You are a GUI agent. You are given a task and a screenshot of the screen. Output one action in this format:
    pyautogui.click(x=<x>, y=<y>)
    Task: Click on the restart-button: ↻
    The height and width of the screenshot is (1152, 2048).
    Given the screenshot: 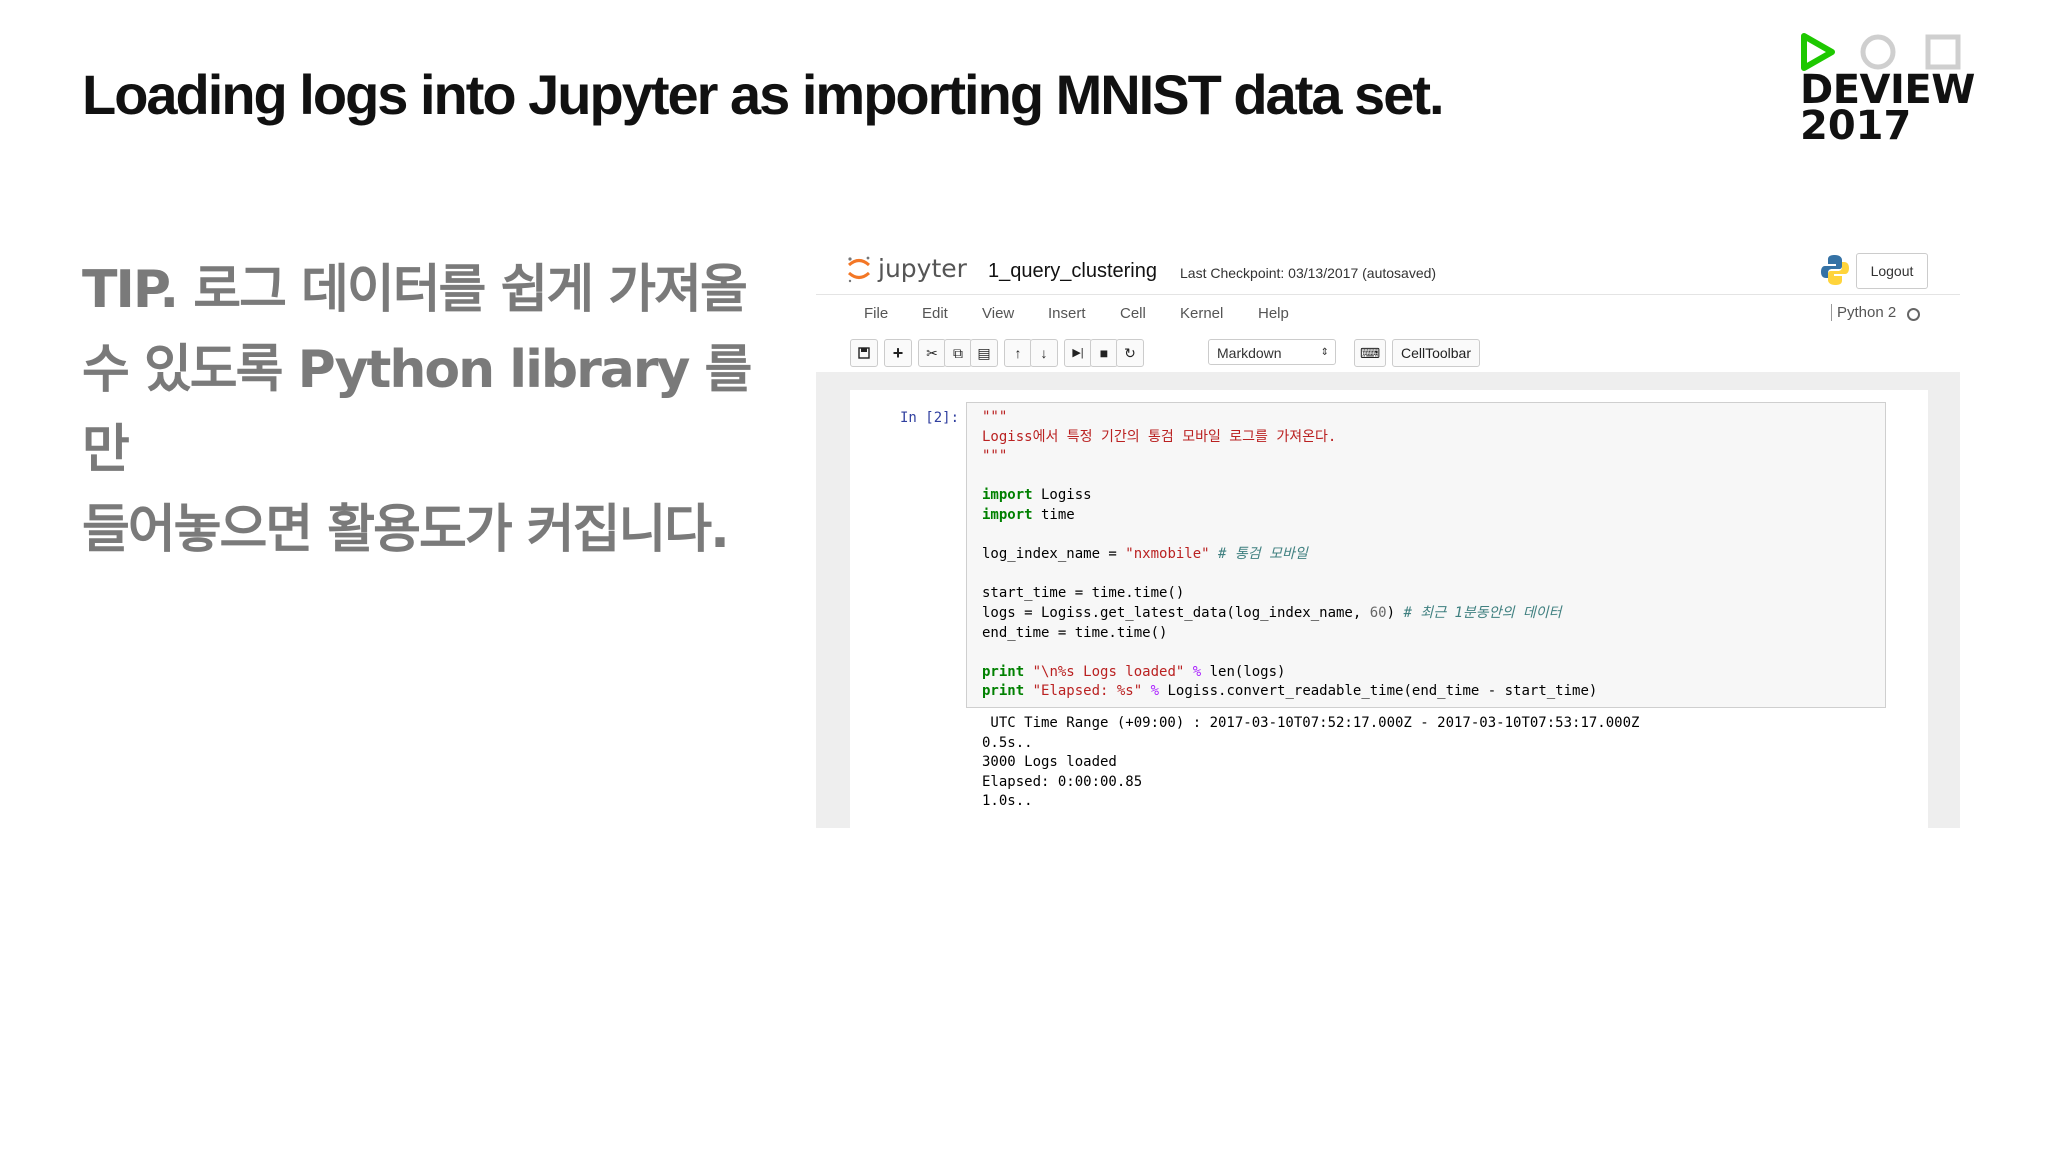 What is the action you would take?
    pyautogui.click(x=1130, y=353)
    